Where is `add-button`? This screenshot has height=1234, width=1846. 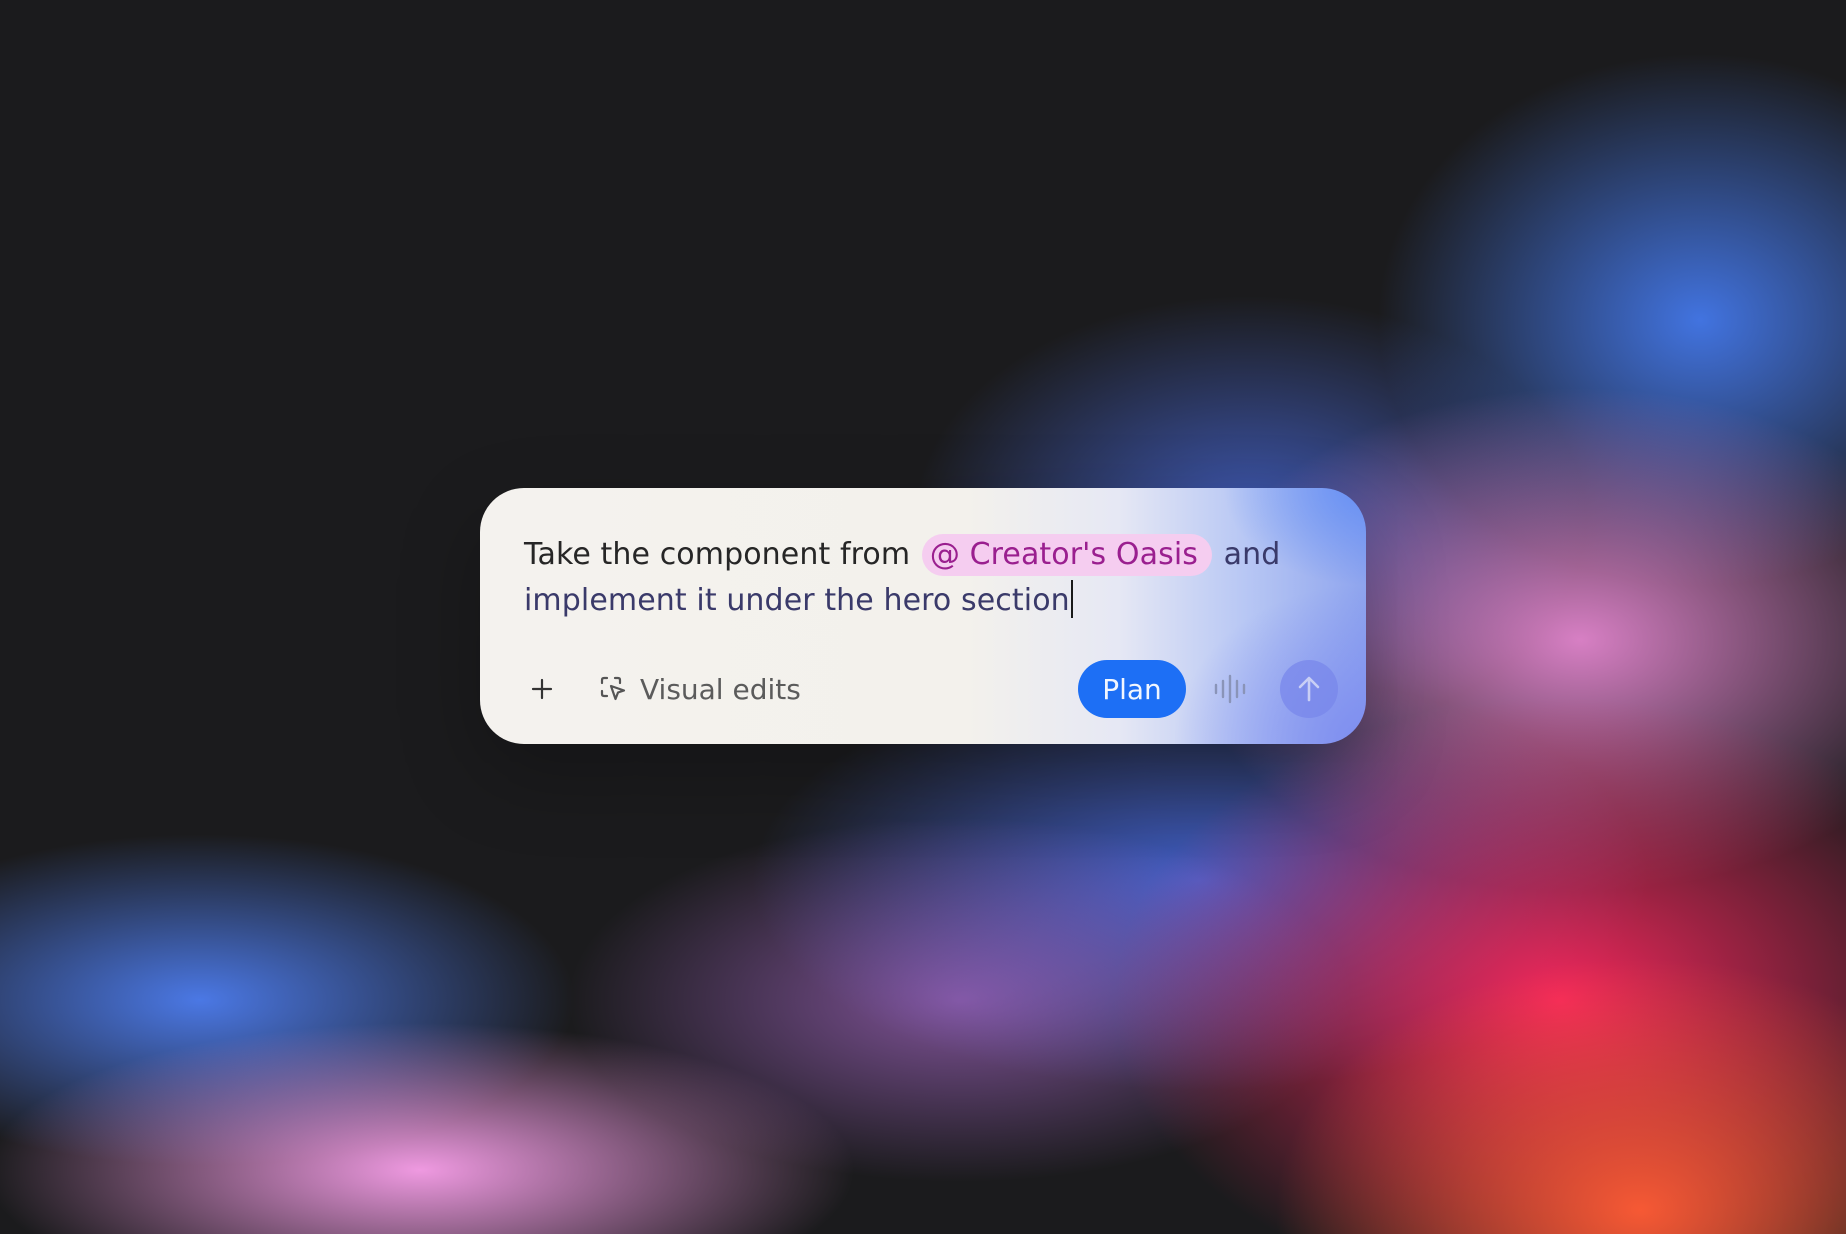
add-button is located at coordinates (542, 689).